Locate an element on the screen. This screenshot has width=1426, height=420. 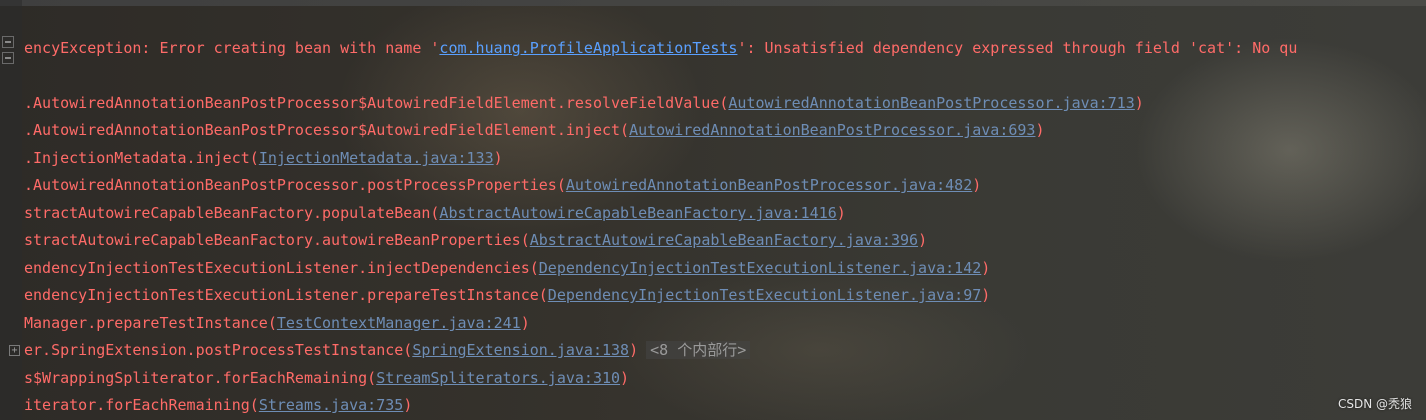
source-link: SpringExtension.java:138 is located at coordinates (520, 350).